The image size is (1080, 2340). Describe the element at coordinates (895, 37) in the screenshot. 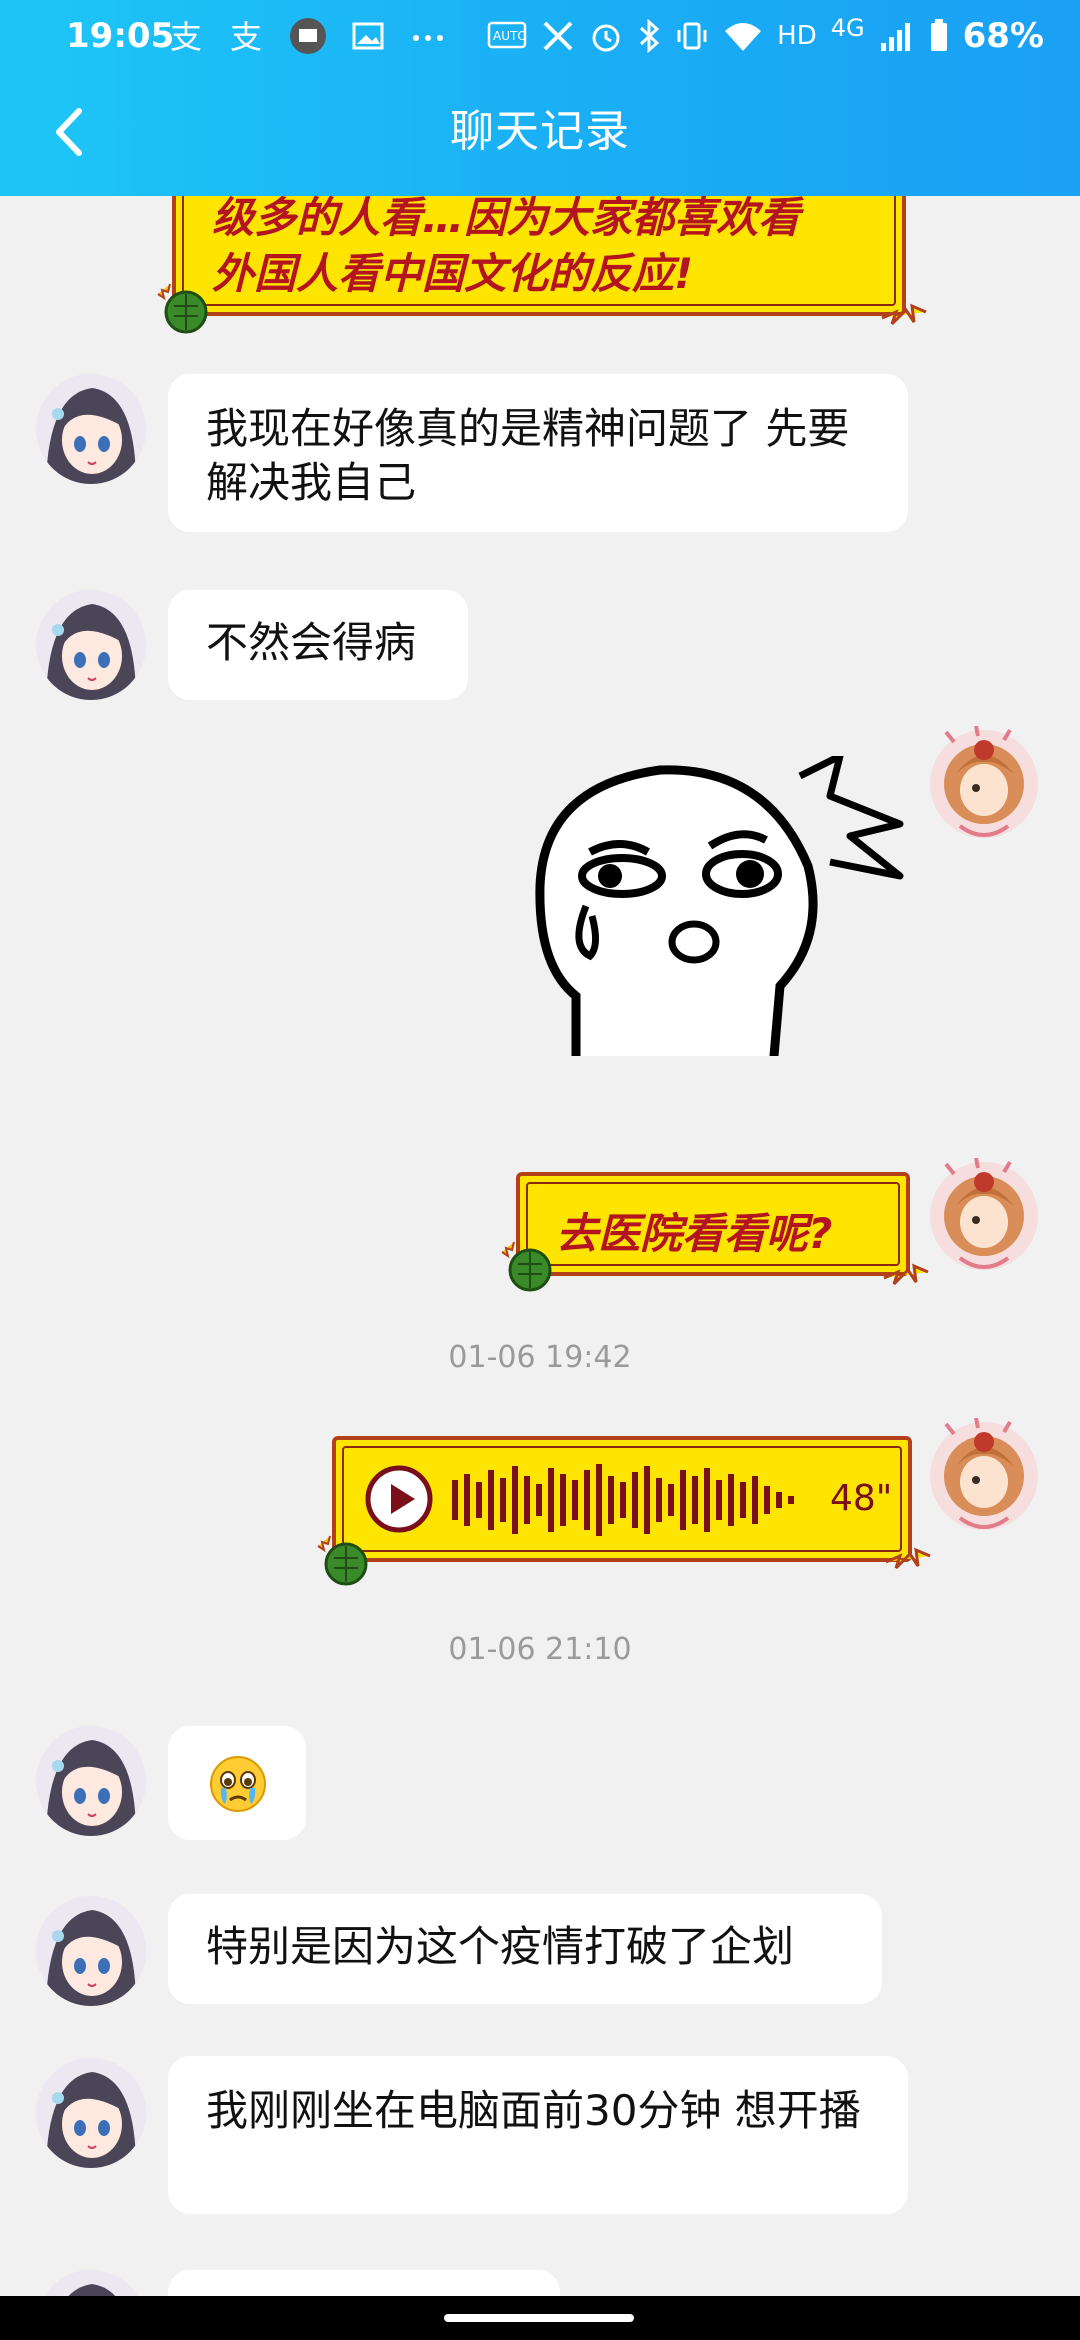

I see `signal-icon` at that location.